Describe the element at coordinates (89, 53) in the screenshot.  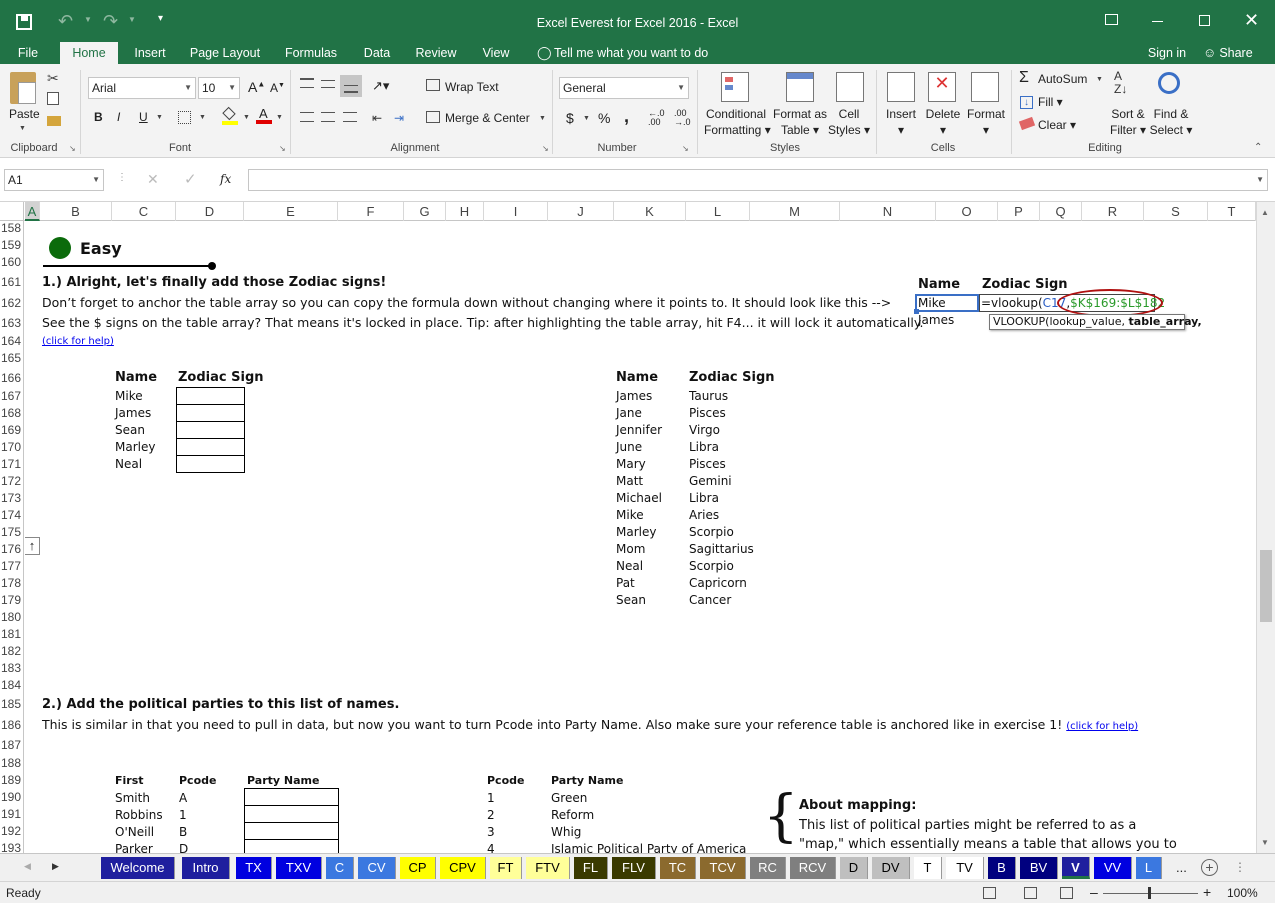
I see `tab-home: Home` at that location.